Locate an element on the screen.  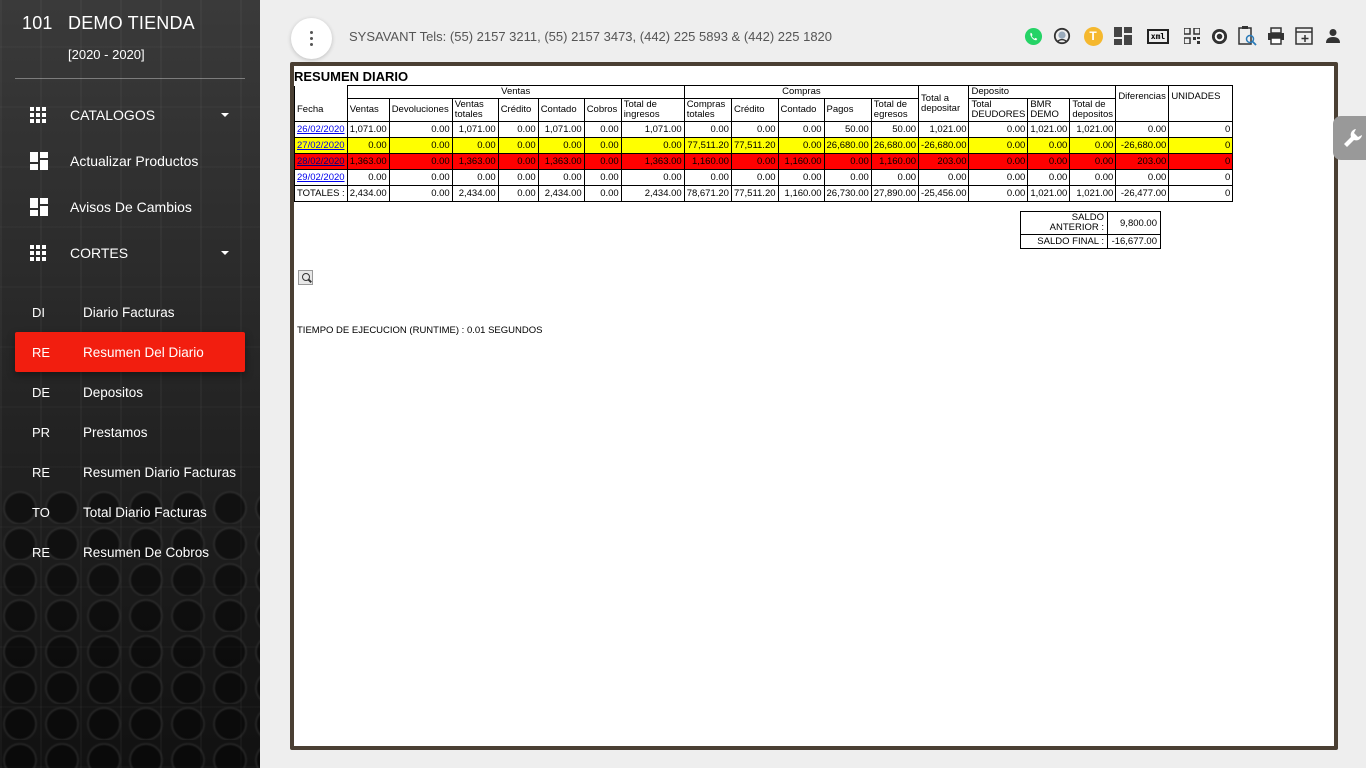
settings-wrench-button is located at coordinates (1349, 138).